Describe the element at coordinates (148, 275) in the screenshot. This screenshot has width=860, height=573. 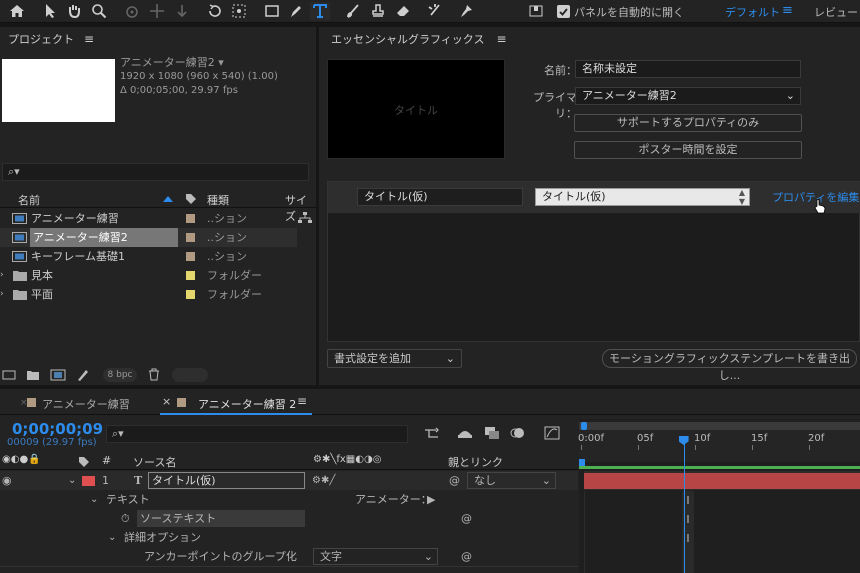
I see `project-item: › 見本 フォルダー` at that location.